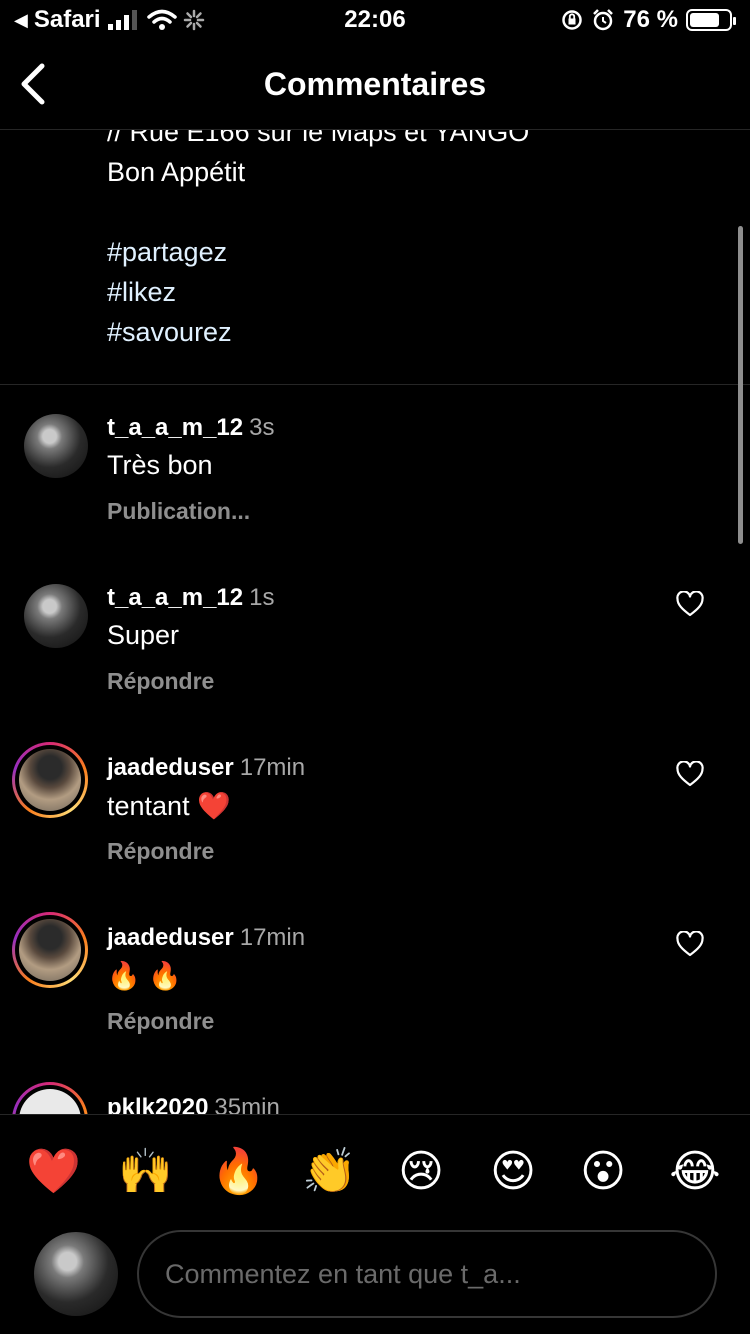 The width and height of the screenshot is (750, 1334). I want to click on caption-hashtag: #savourez, so click(318, 332).